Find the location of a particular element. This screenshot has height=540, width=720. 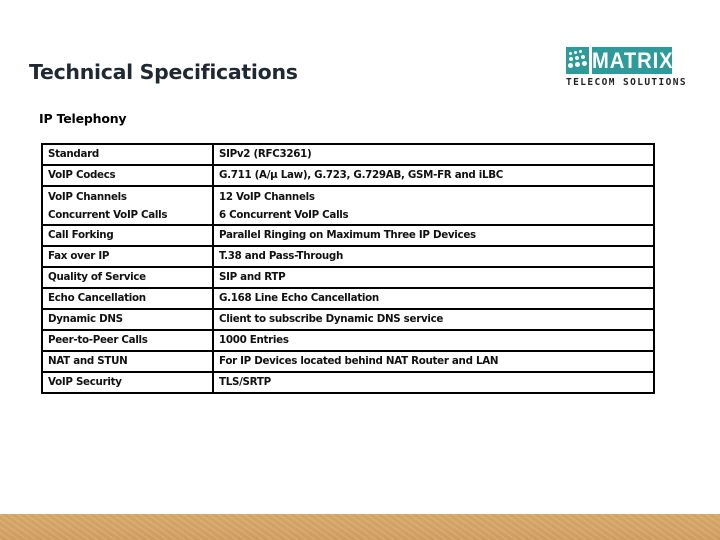

section-title: IP Telephony is located at coordinates (83, 118).